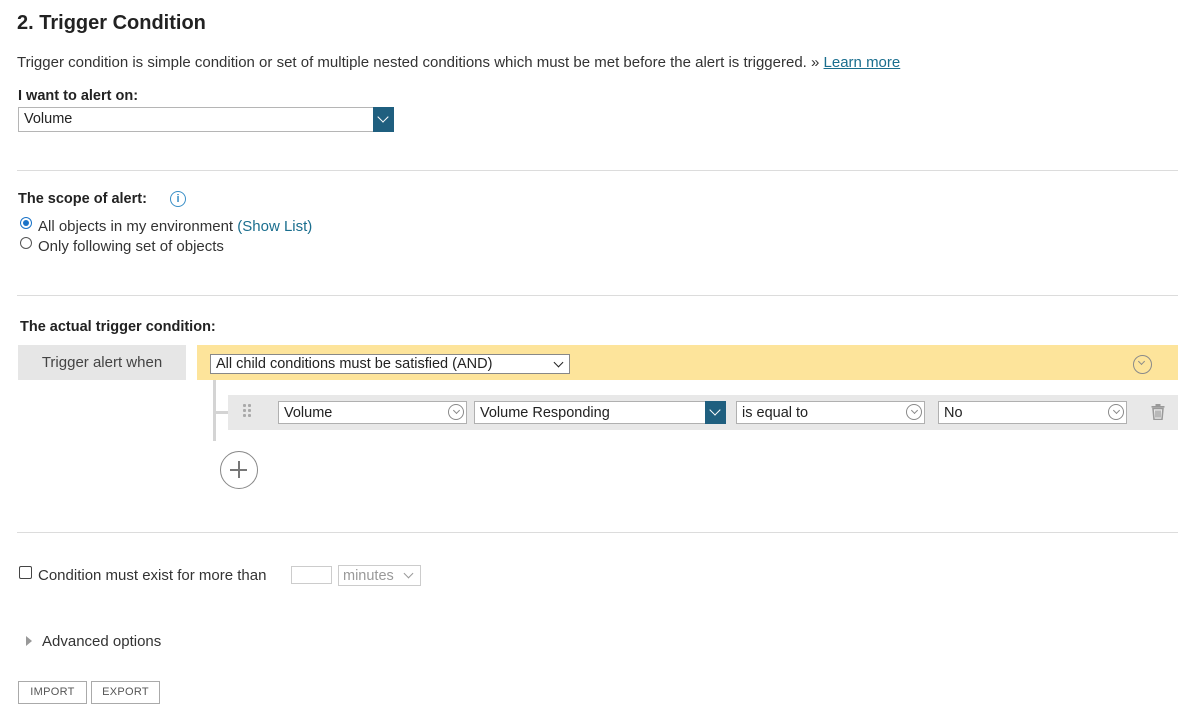 The image size is (1187, 712). I want to click on duration-unit-value: minutes, so click(368, 576).